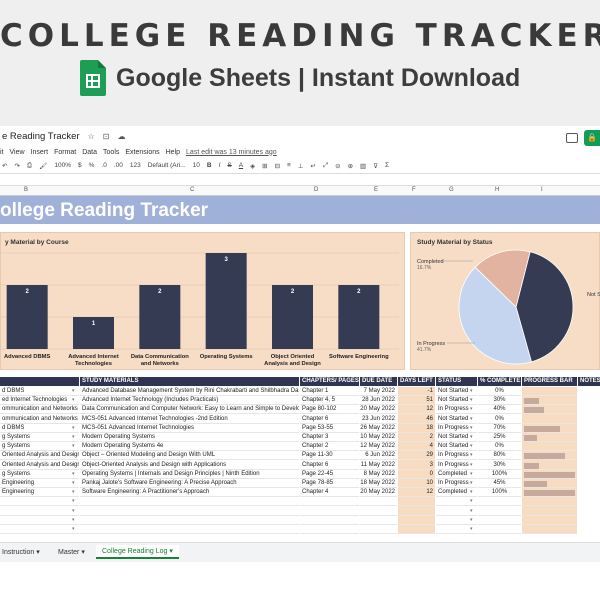 The height and width of the screenshot is (600, 600). I want to click on table-cell-chapters: Page 22-45, so click(329, 474).